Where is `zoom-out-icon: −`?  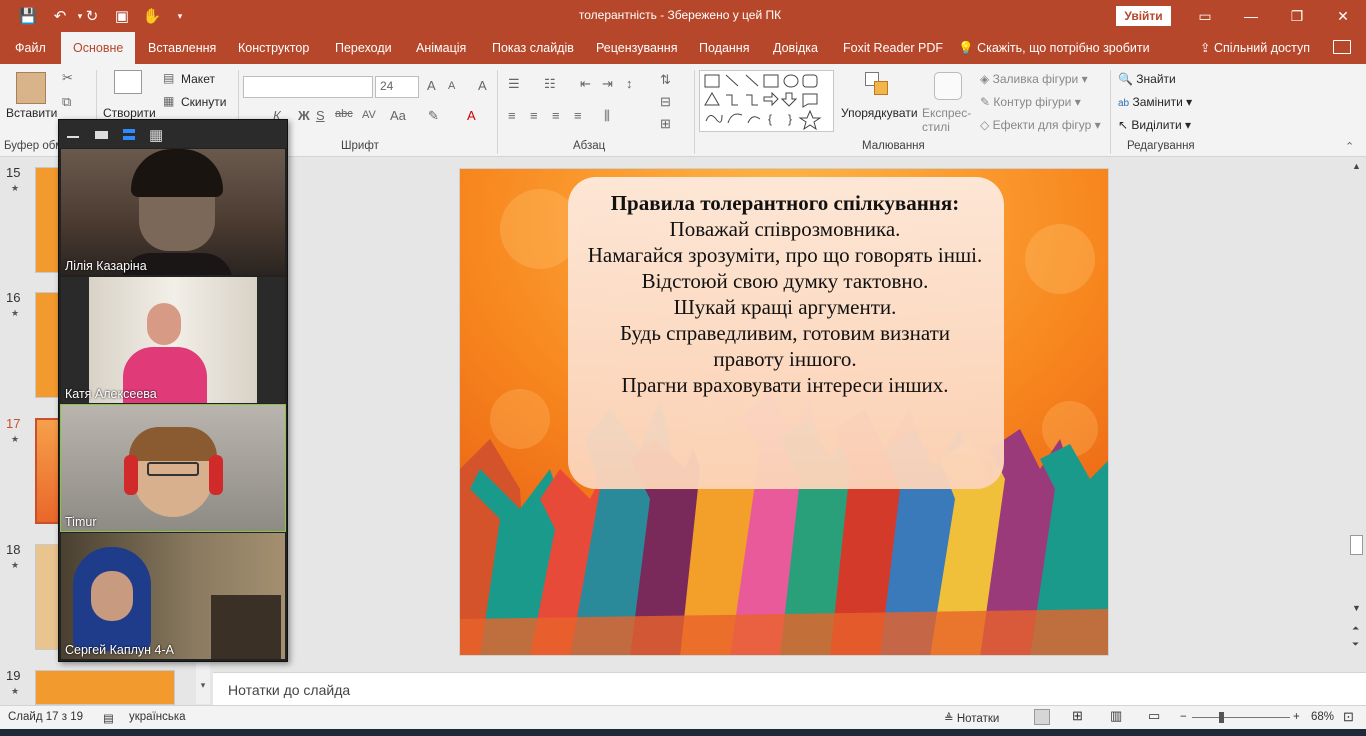
zoom-out-icon: − is located at coordinates (1183, 717).